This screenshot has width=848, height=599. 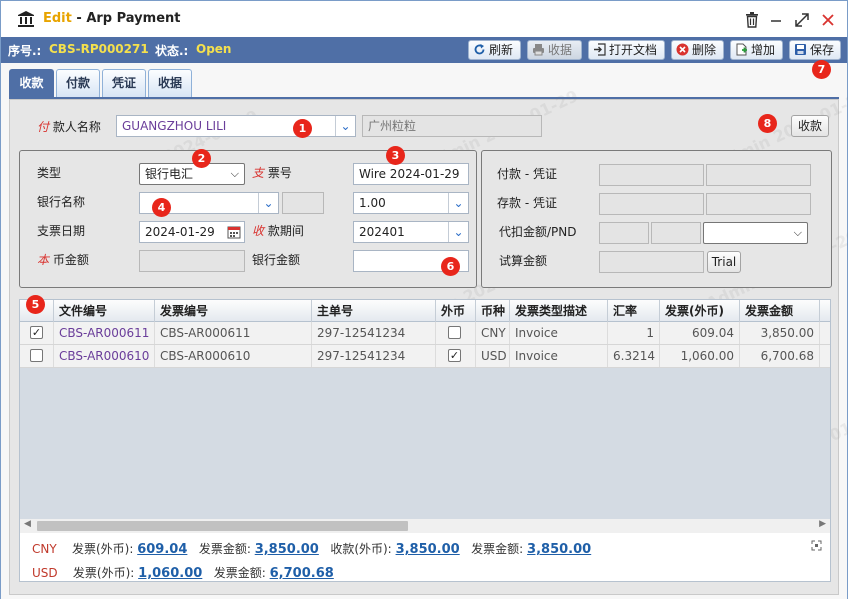 I want to click on rate-cell: 6.3214, so click(x=634, y=356).